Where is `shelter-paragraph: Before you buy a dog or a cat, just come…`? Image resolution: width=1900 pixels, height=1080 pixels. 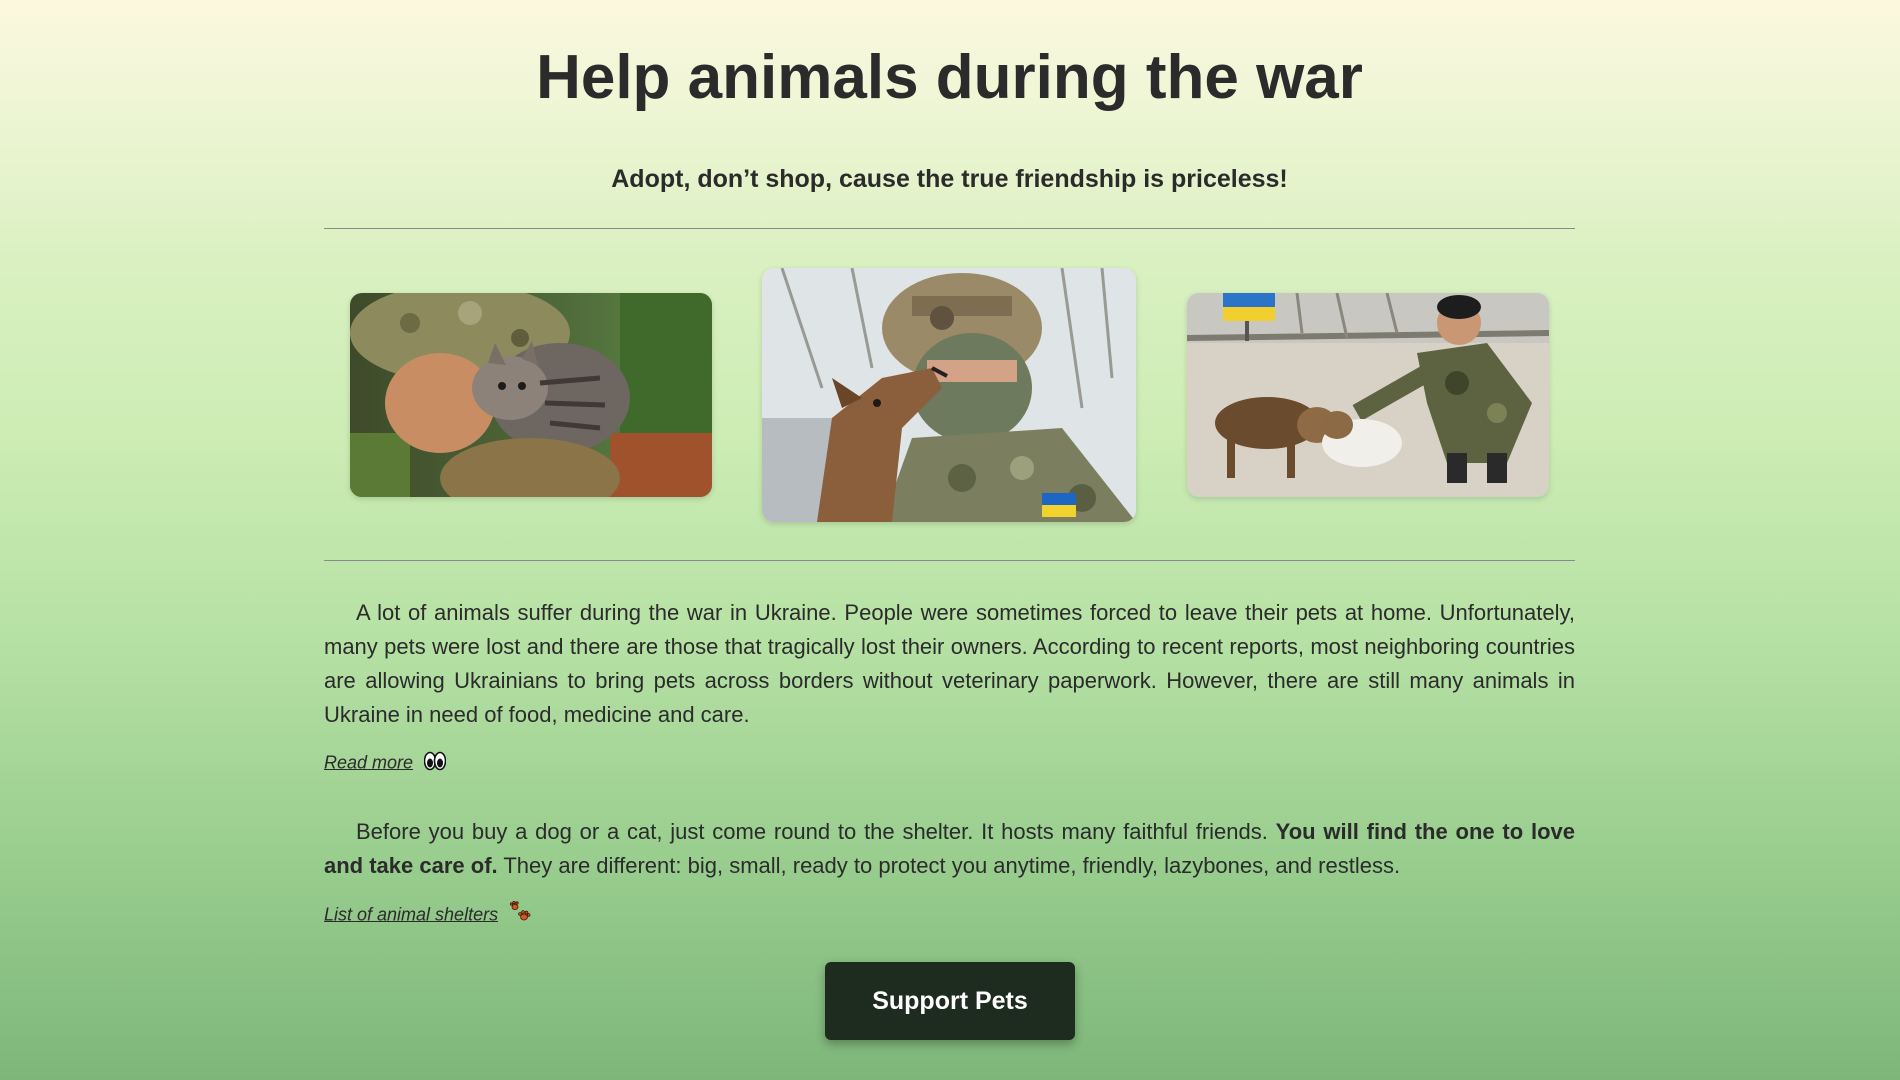
shelter-paragraph: Before you buy a dog or a cat, just come… is located at coordinates (949, 849).